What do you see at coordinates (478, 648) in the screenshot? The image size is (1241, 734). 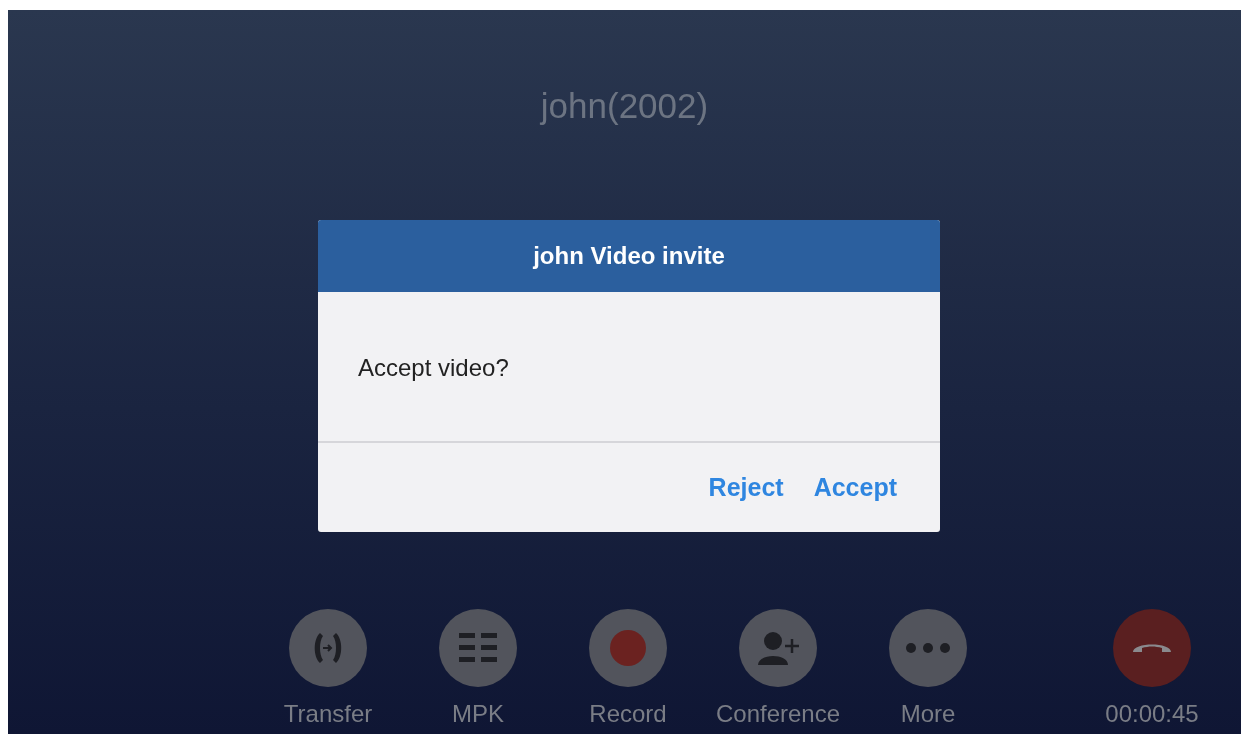 I see `grid-icon` at bounding box center [478, 648].